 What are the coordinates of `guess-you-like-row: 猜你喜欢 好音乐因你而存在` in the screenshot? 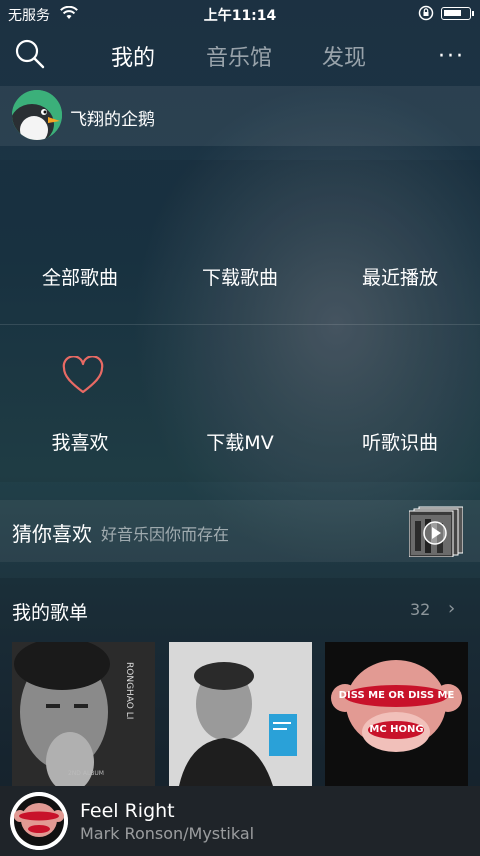 It's located at (240, 531).